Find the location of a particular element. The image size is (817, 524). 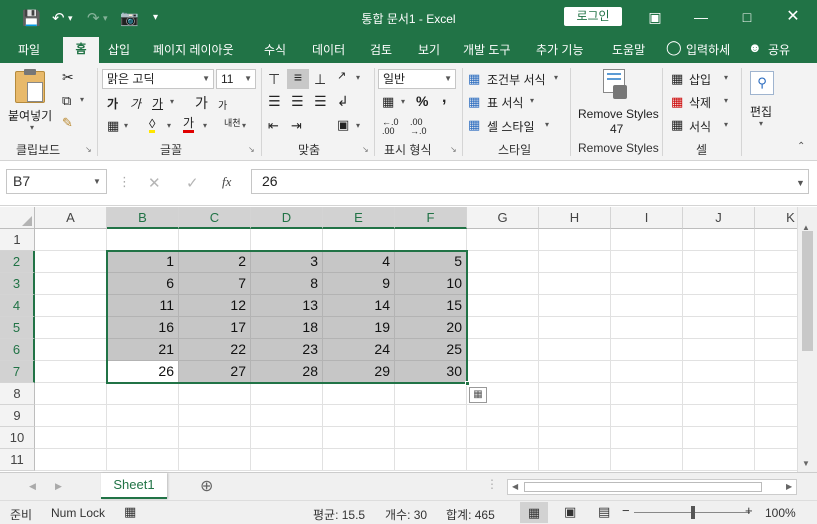

number-launcher-icon: ↘ is located at coordinates (453, 149).